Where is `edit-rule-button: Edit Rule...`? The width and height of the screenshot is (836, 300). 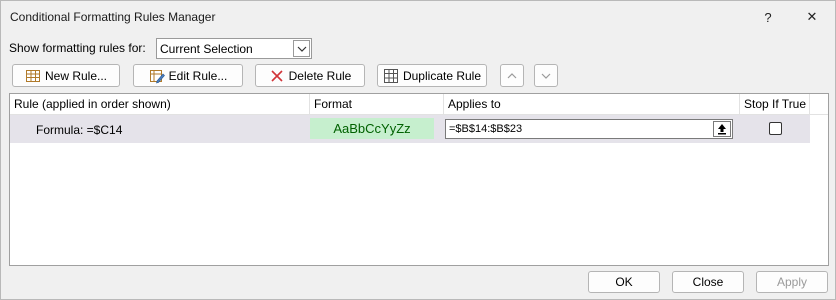 edit-rule-button: Edit Rule... is located at coordinates (188, 75).